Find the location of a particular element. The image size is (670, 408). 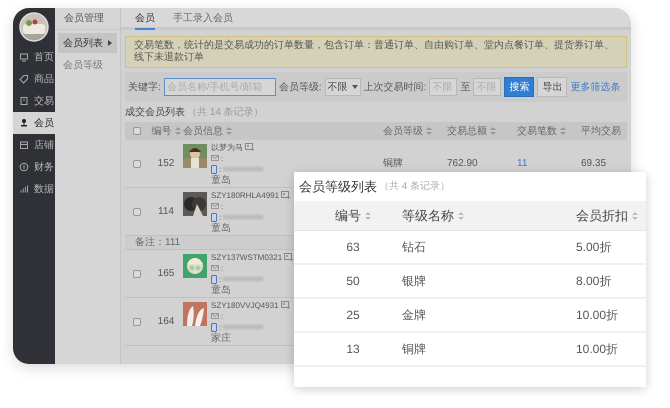

sidebar-item: 会员 is located at coordinates (34, 123).